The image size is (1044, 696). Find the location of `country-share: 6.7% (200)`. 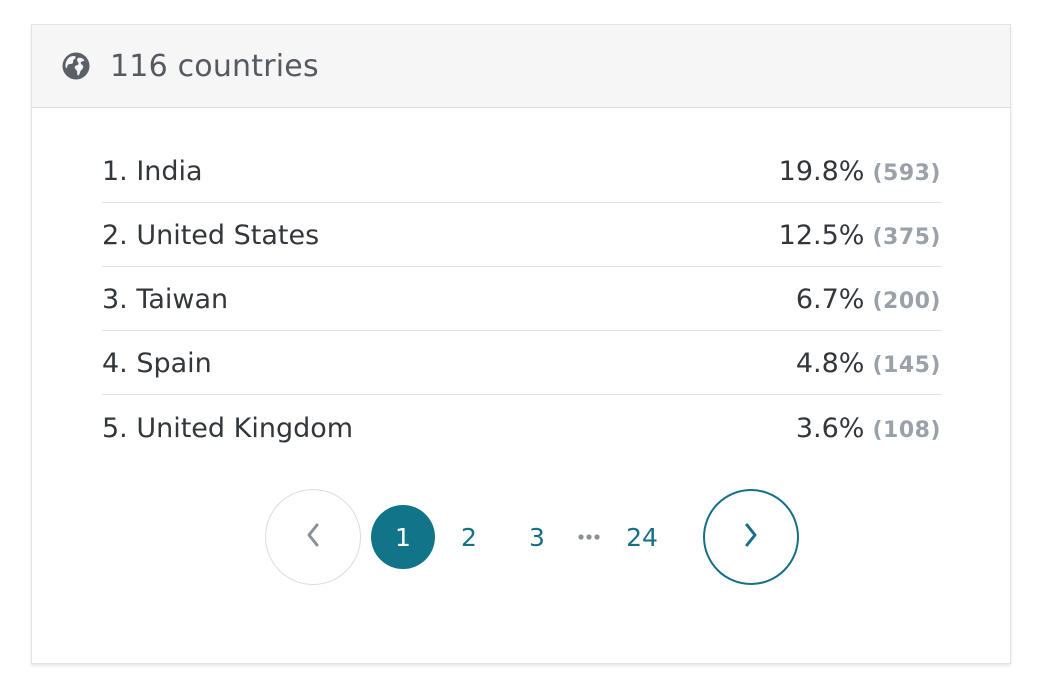

country-share: 6.7% (200) is located at coordinates (868, 299).